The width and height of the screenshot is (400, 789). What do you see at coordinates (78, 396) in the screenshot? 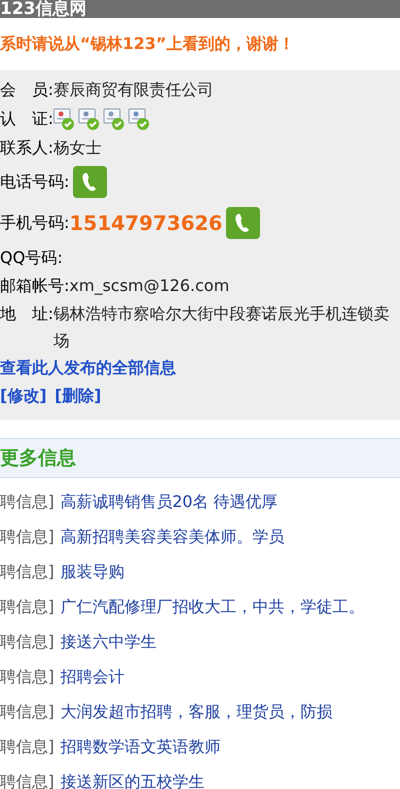
I see `action-link: [删除]` at bounding box center [78, 396].